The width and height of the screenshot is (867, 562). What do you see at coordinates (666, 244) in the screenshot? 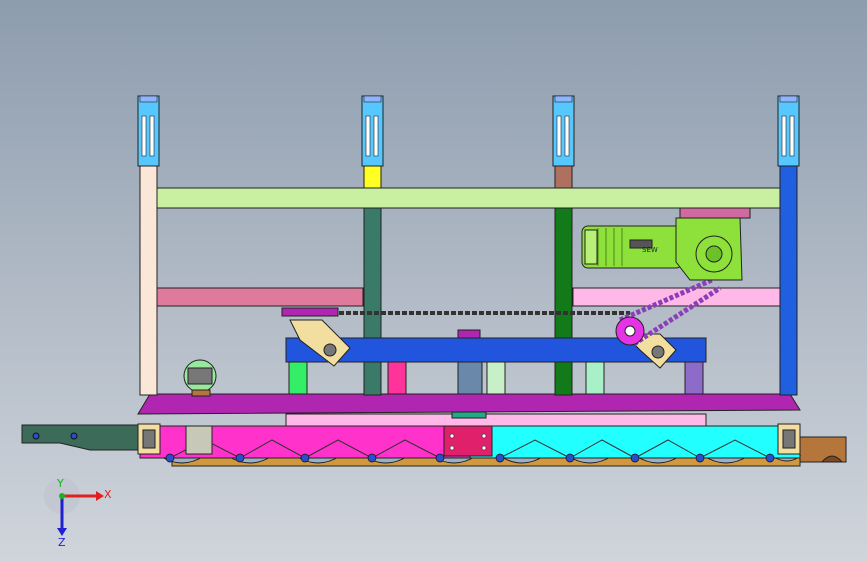
I see `gear-motor` at bounding box center [666, 244].